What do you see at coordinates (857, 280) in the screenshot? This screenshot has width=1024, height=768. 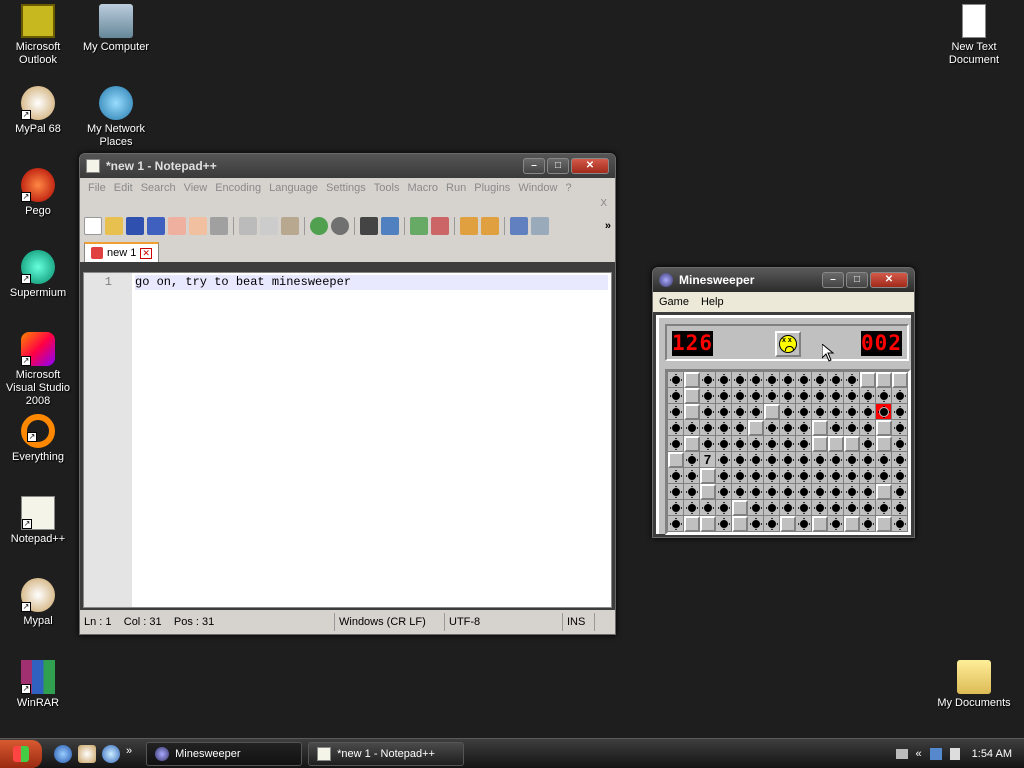 I see `maximize-button: □` at bounding box center [857, 280].